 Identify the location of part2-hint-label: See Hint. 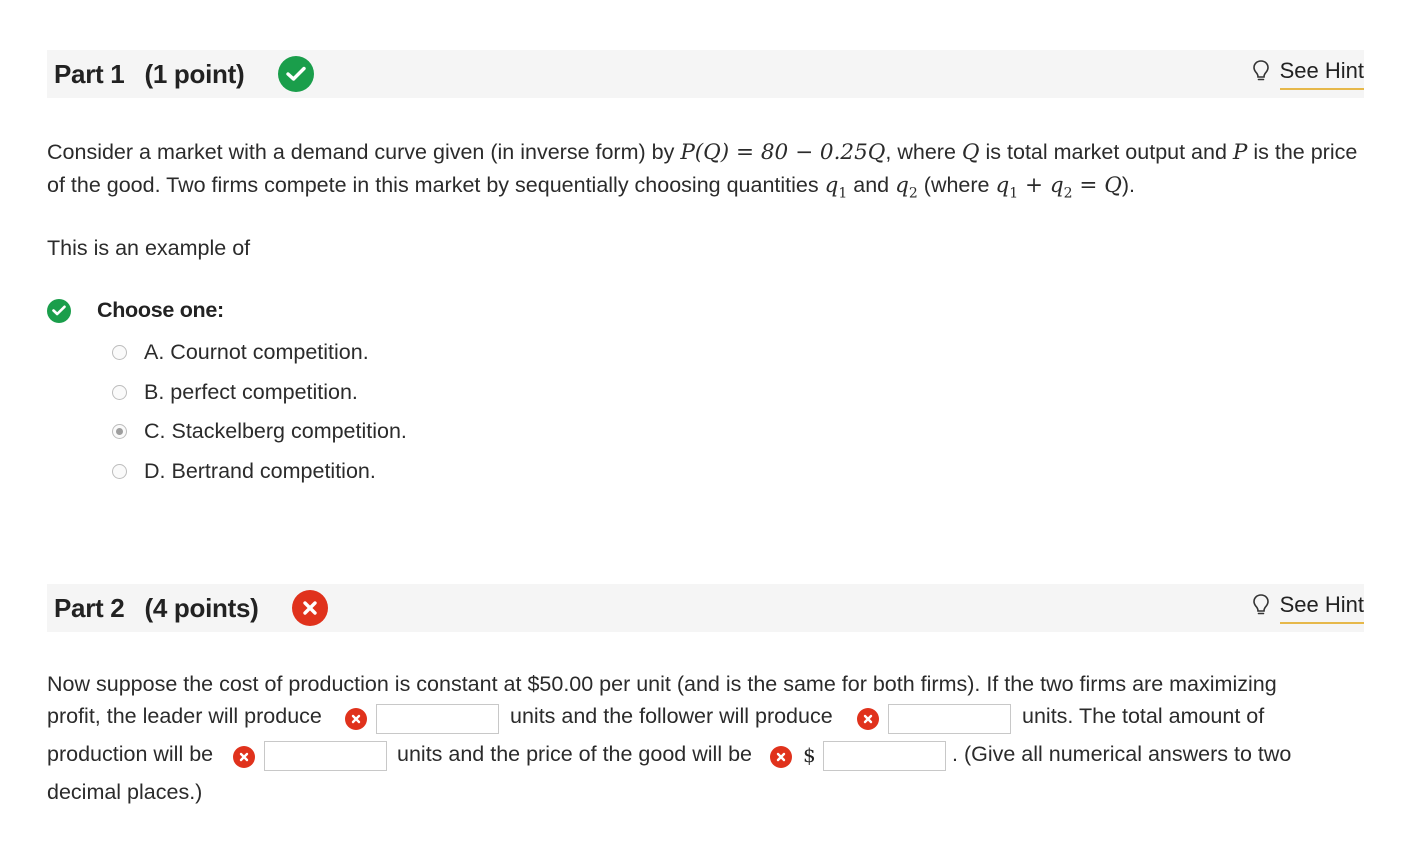
(1321, 608).